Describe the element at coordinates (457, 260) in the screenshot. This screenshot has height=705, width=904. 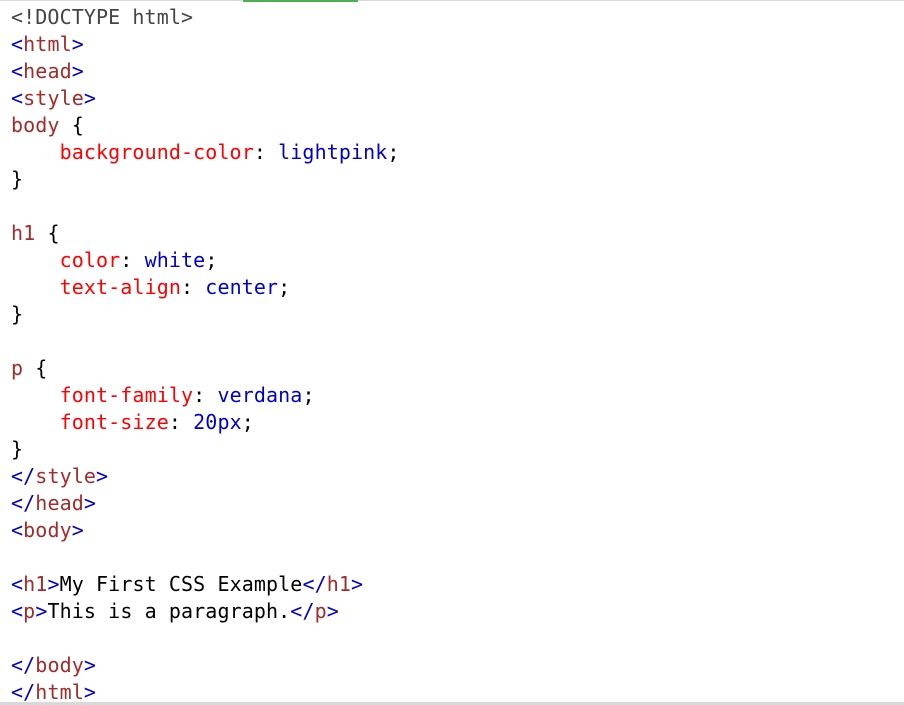
I see `code-line: color: white;` at that location.